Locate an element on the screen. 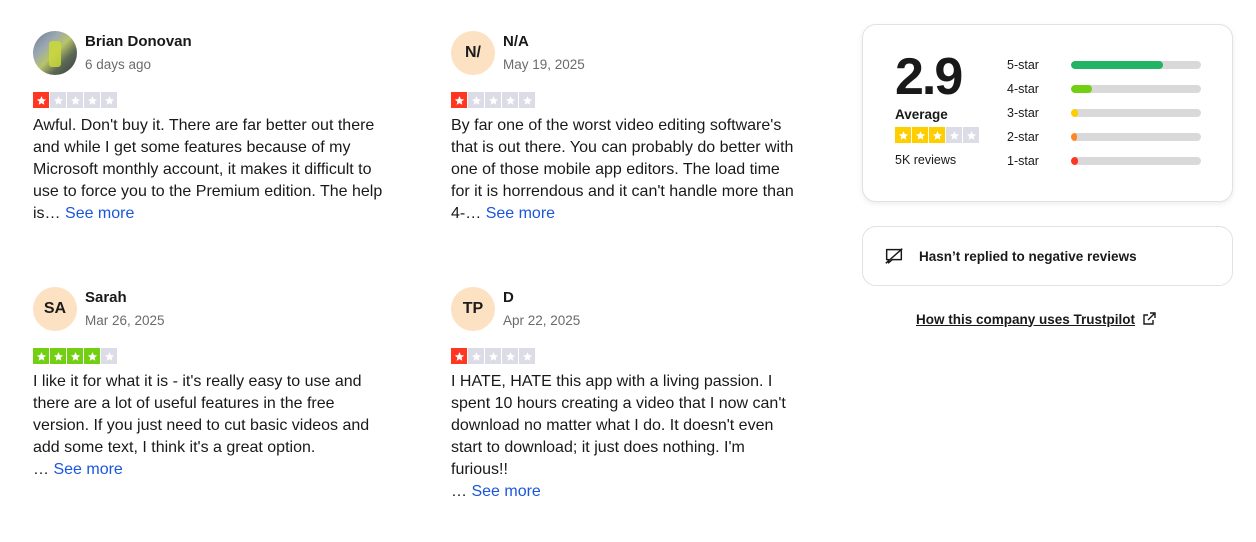 This screenshot has width=1256, height=542. reply-notice: Hasn’t replied to negative reviews is located at coordinates (1047, 256).